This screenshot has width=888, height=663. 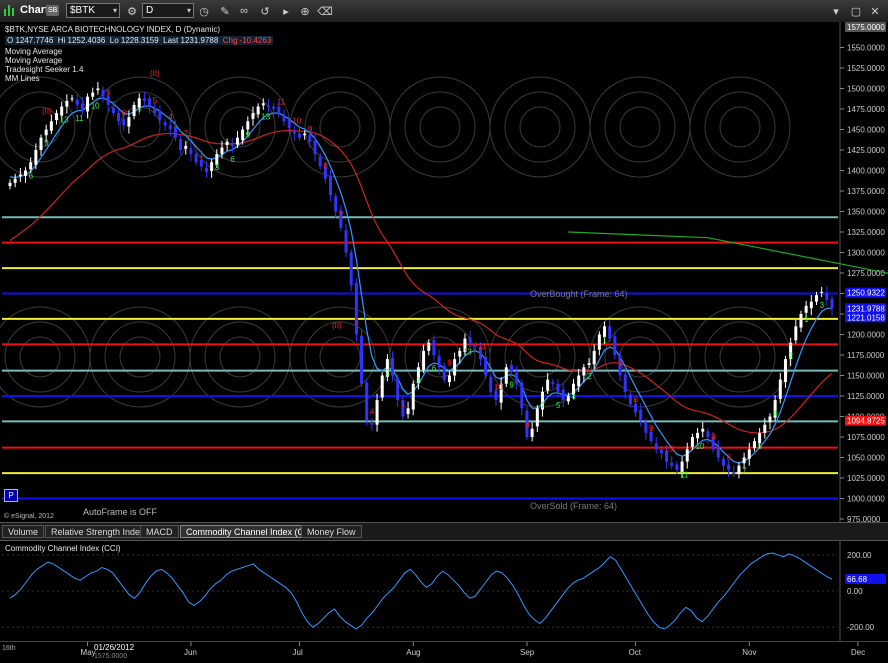 I want to click on quote-open: O 1247.7746, so click(x=30, y=40).